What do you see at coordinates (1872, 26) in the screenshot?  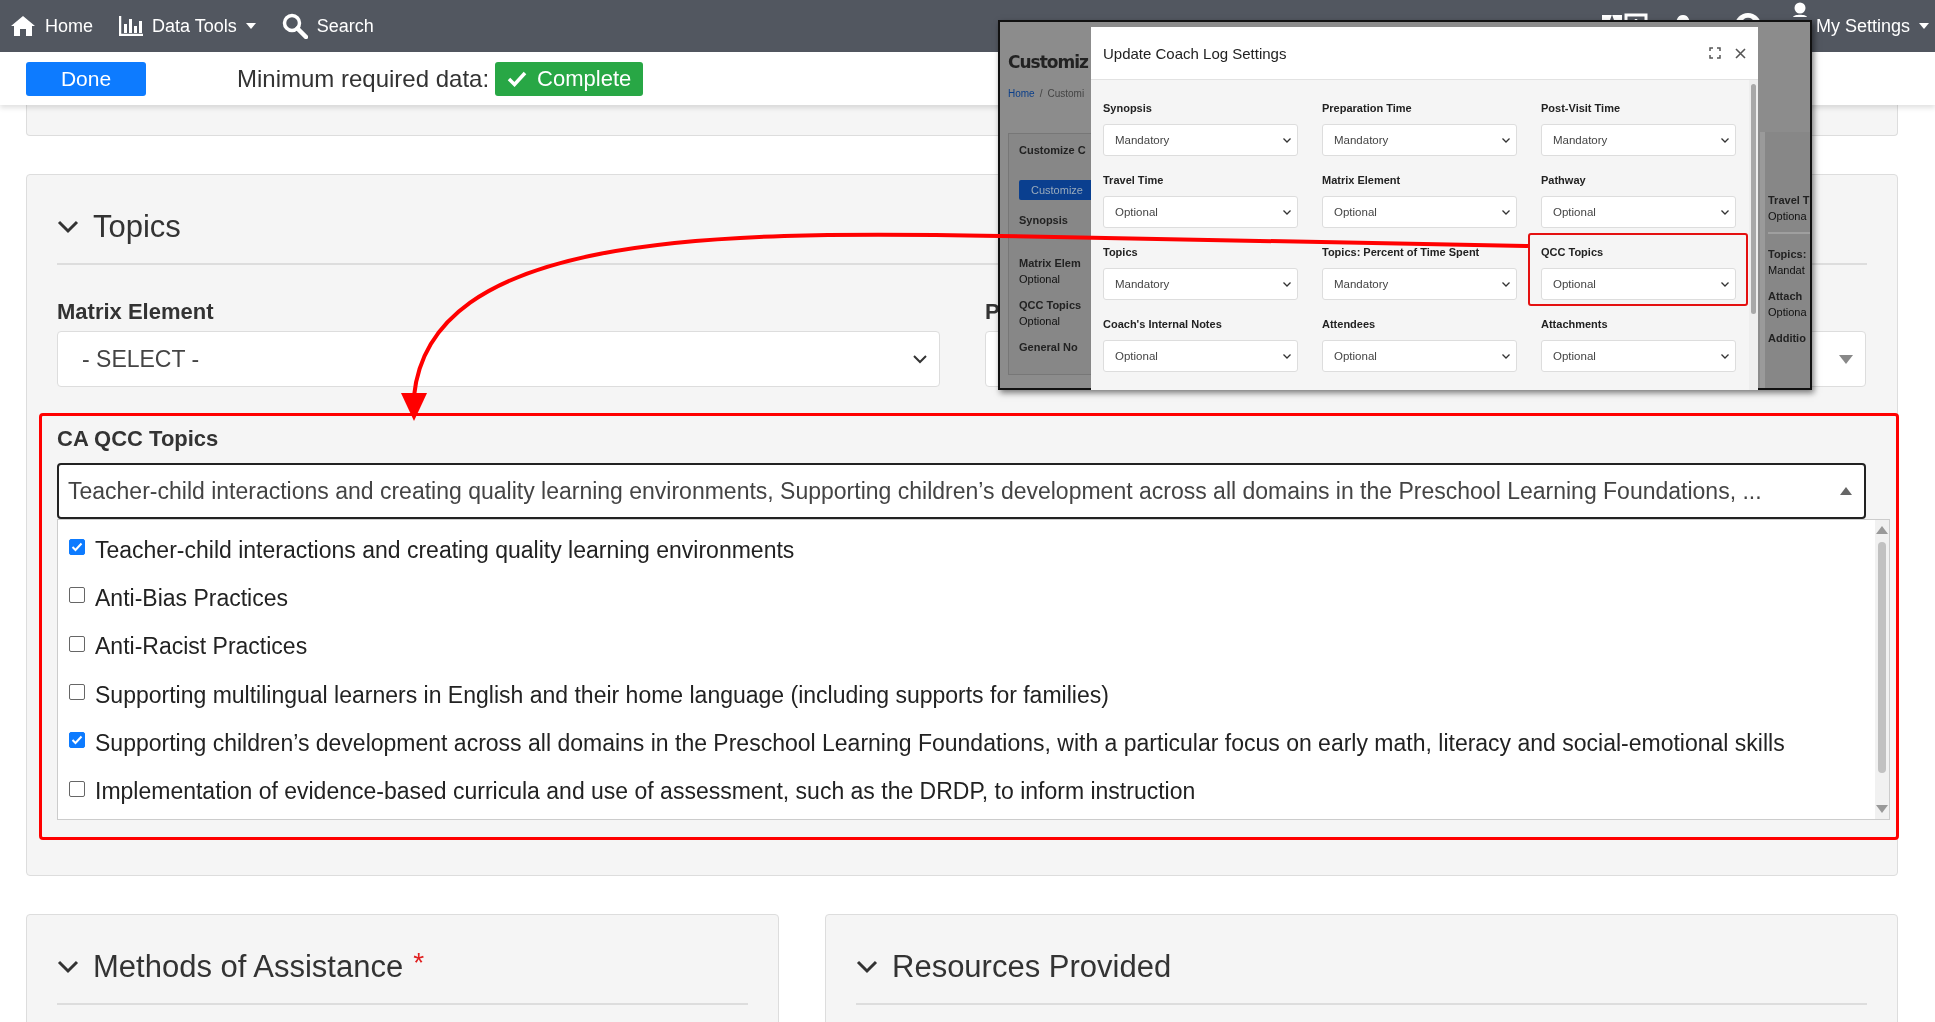 I see `settings-menu: My Settings` at bounding box center [1872, 26].